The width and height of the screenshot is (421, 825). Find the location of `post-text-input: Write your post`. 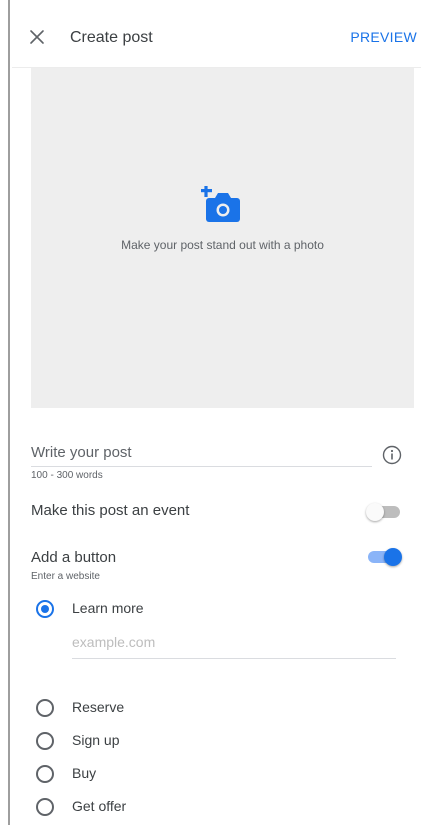

post-text-input: Write your post is located at coordinates (201, 455).